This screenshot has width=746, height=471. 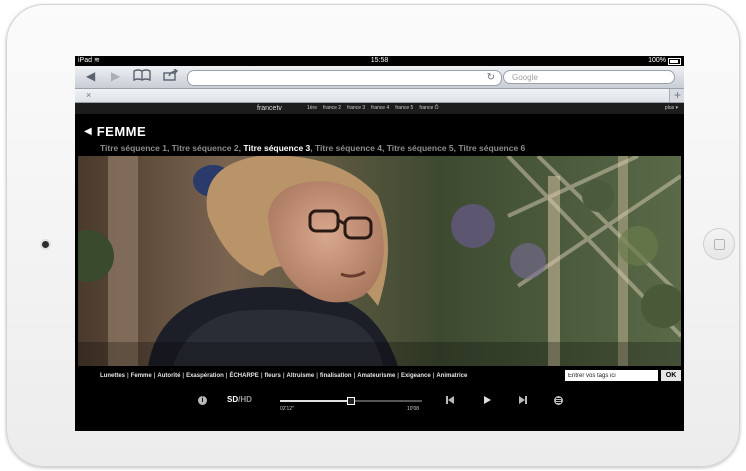 I want to click on home-button, so click(x=719, y=244).